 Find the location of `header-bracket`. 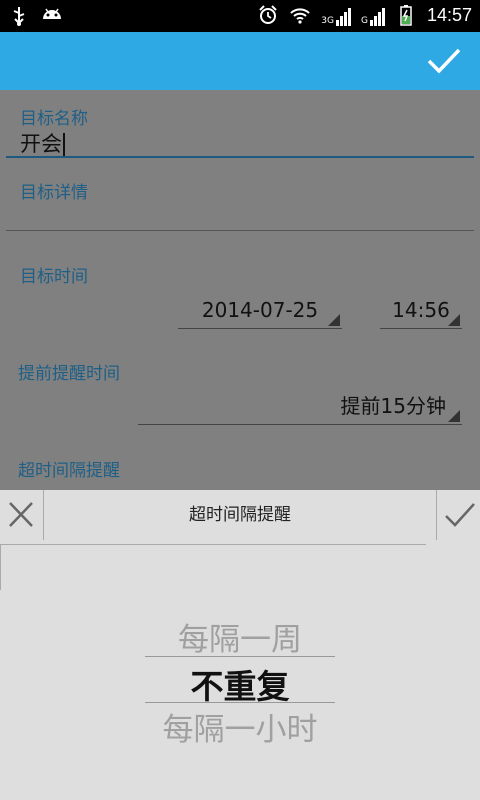

header-bracket is located at coordinates (0, 567).